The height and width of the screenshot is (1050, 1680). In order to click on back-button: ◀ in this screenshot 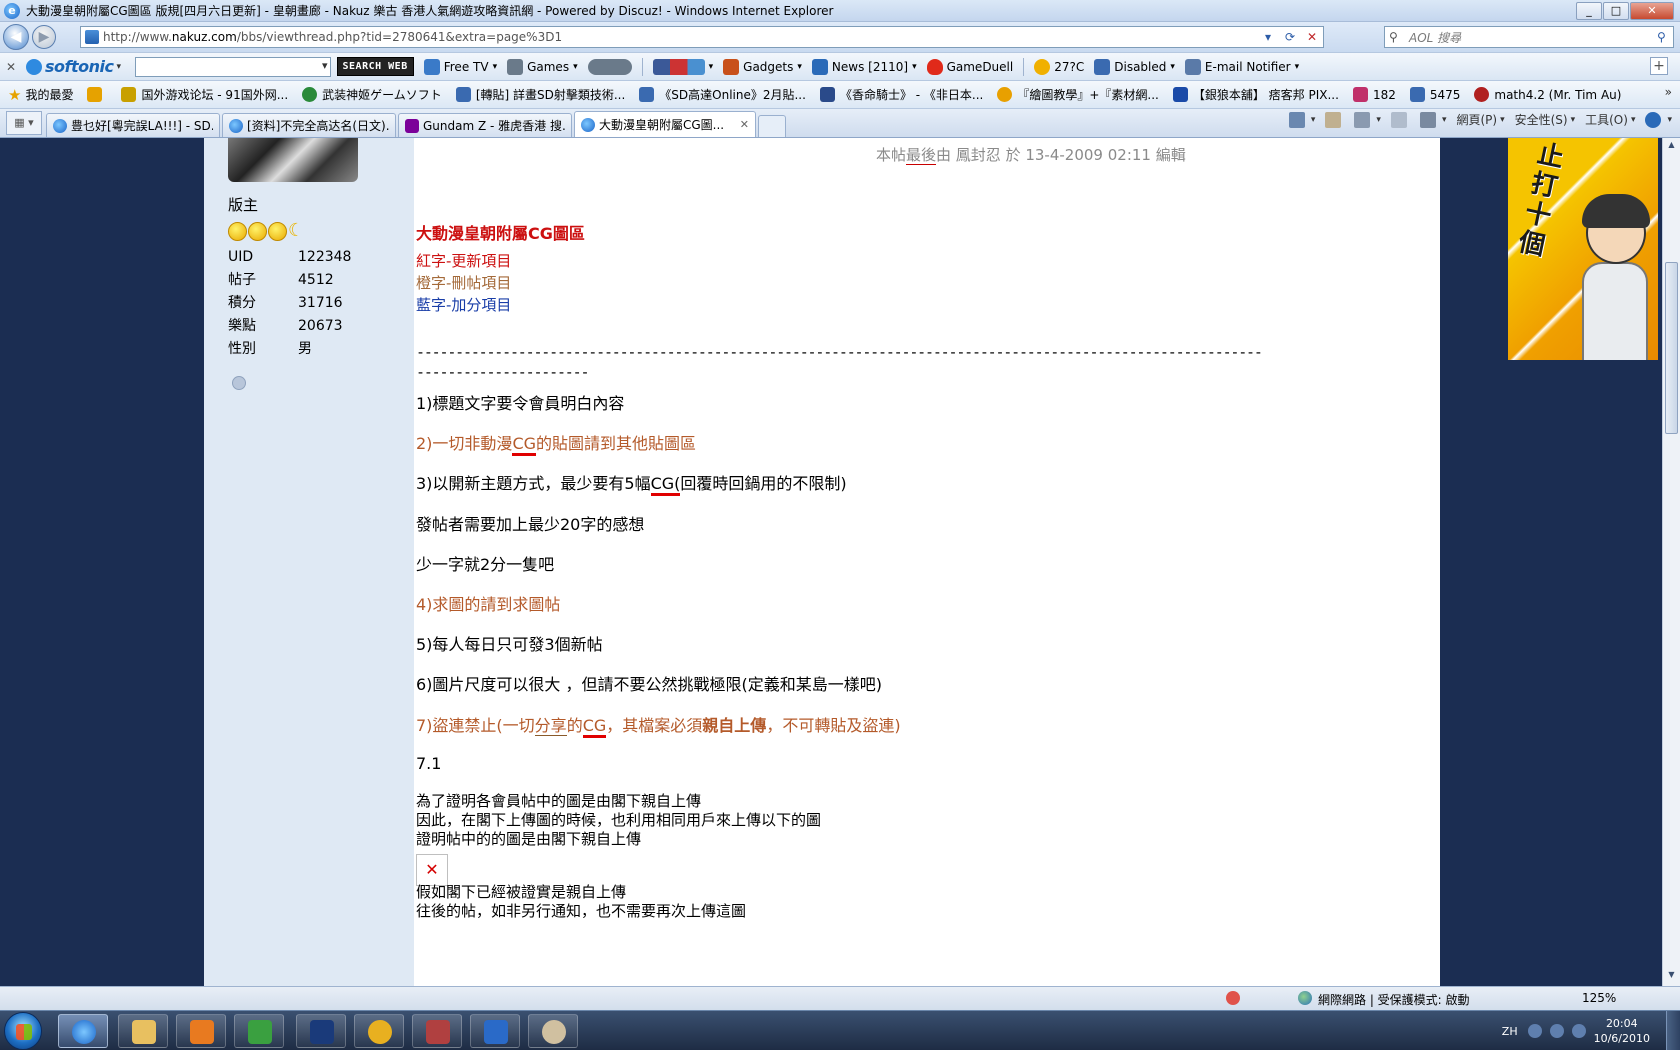, I will do `click(16, 37)`.